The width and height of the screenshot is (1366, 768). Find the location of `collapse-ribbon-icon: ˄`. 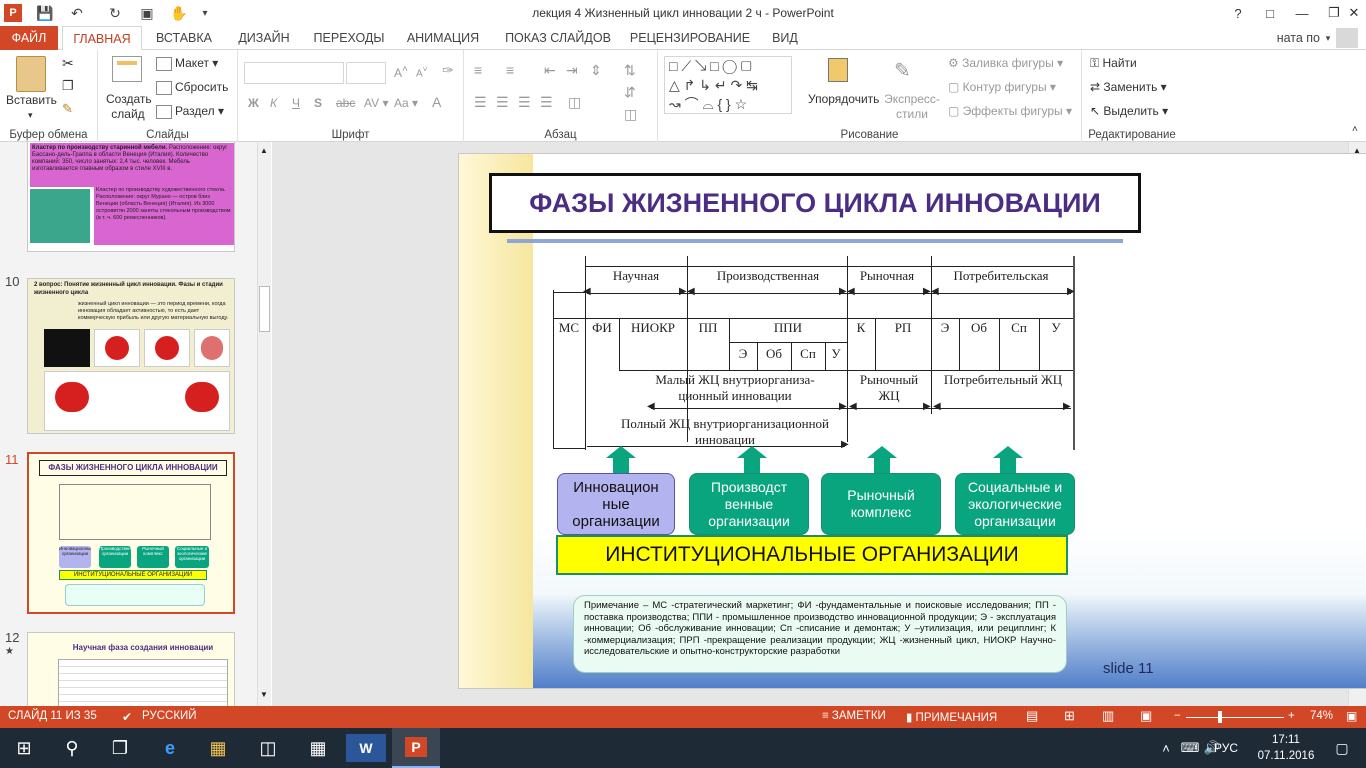

collapse-ribbon-icon: ˄ is located at coordinates (1355, 129).